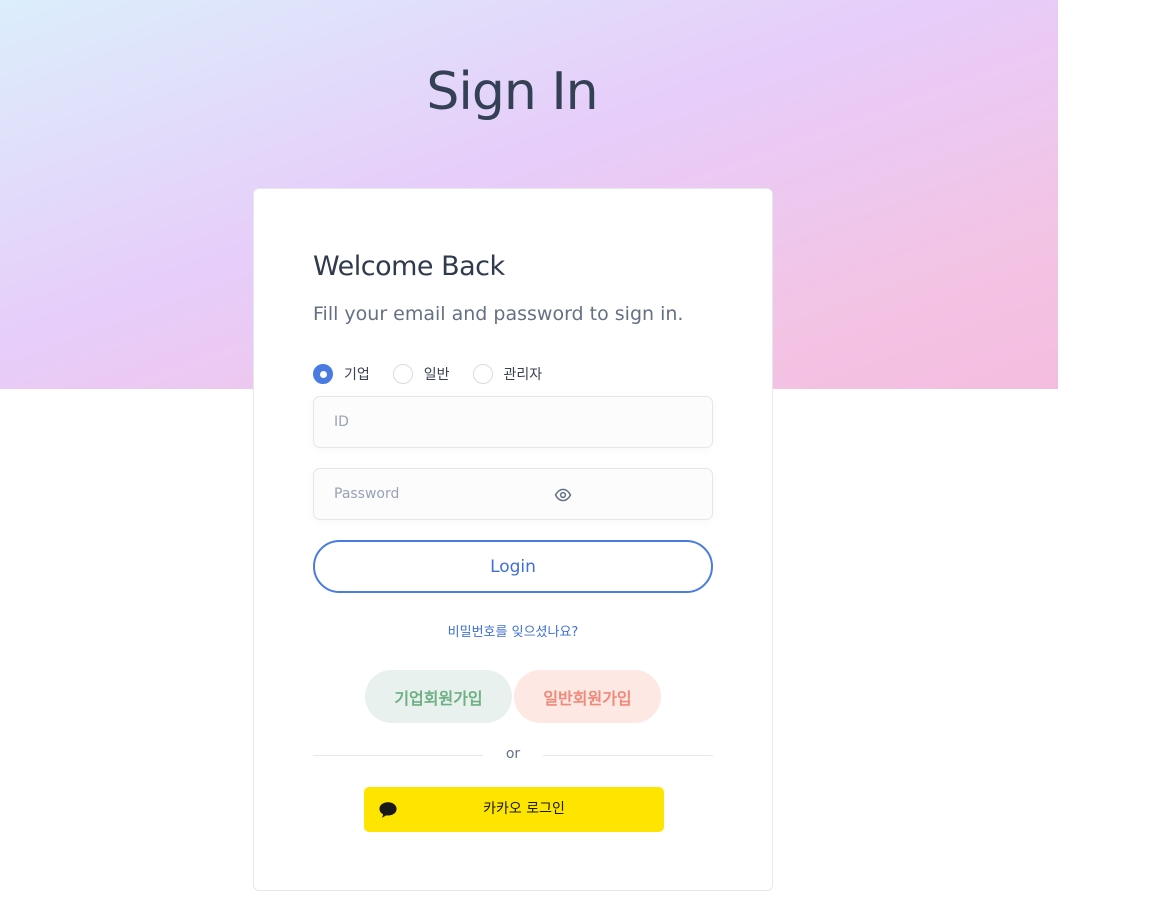 The image size is (1152, 924). Describe the element at coordinates (438, 696) in the screenshot. I see `corporate-signup-button: 기업회원가입` at that location.